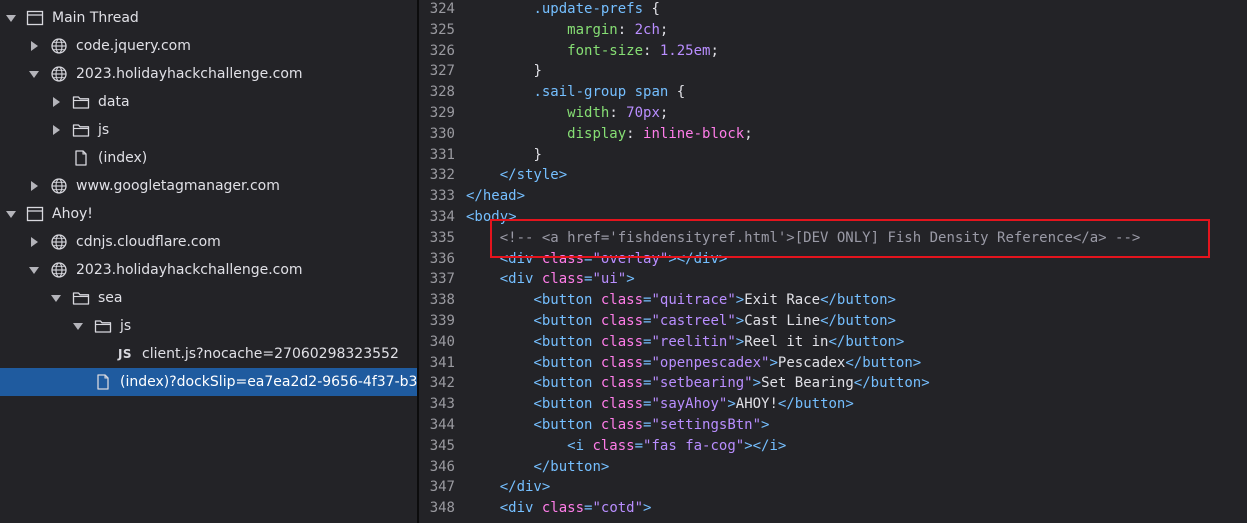  What do you see at coordinates (437, 425) in the screenshot?
I see `line-number: 344` at bounding box center [437, 425].